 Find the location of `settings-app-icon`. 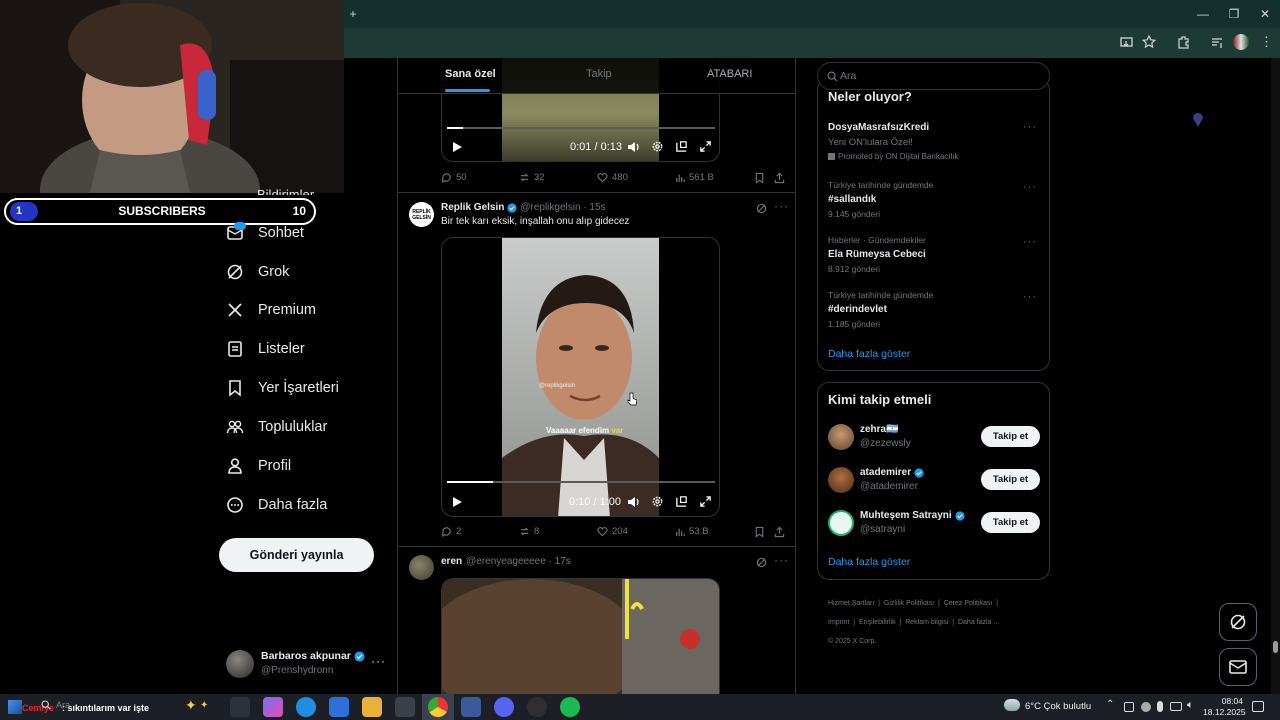

settings-app-icon is located at coordinates (471, 707).